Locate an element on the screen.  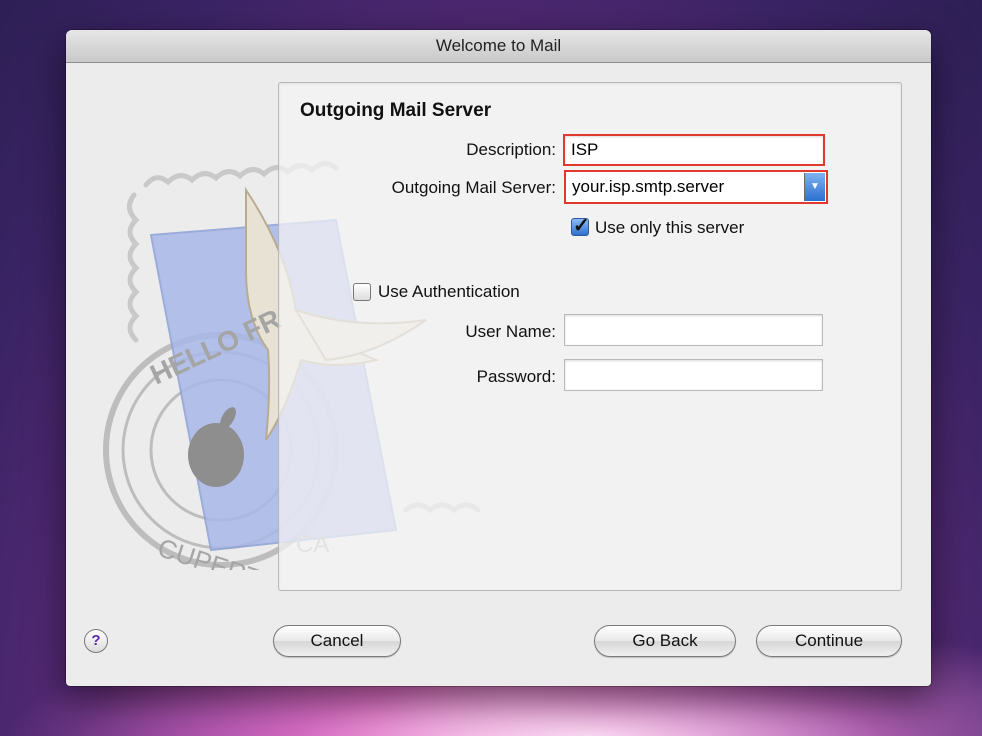
chevron-down-icon: ▼ is located at coordinates (815, 186).